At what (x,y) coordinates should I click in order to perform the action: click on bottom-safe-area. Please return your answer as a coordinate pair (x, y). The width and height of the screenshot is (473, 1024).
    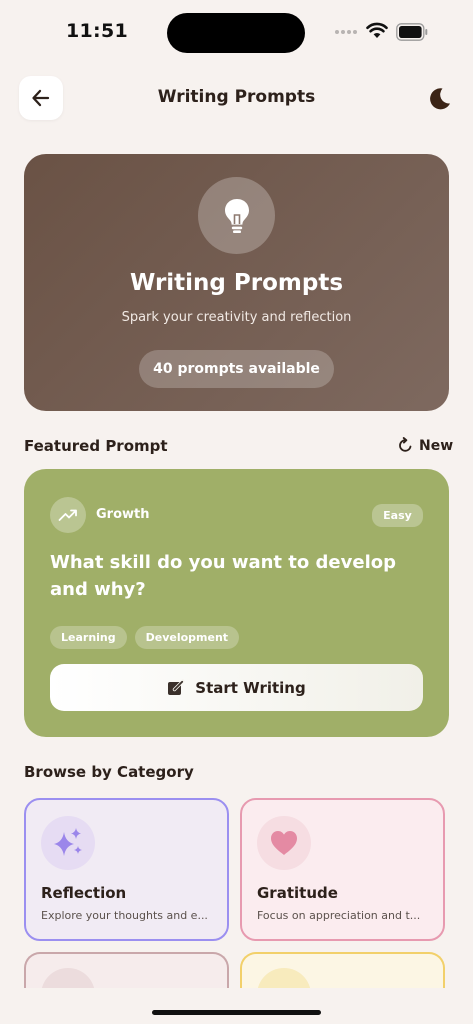
    Looking at the image, I should click on (236, 1006).